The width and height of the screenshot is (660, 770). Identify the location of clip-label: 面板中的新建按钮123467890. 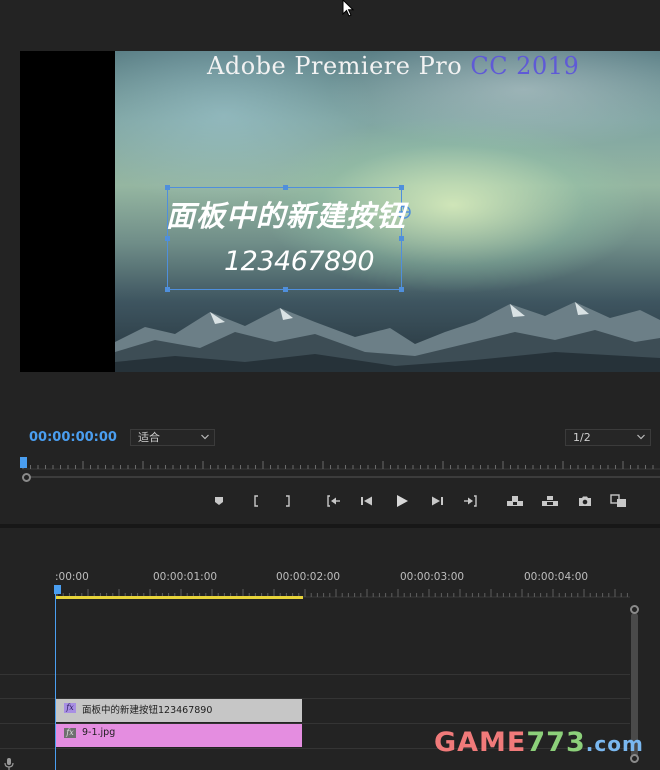
(147, 710).